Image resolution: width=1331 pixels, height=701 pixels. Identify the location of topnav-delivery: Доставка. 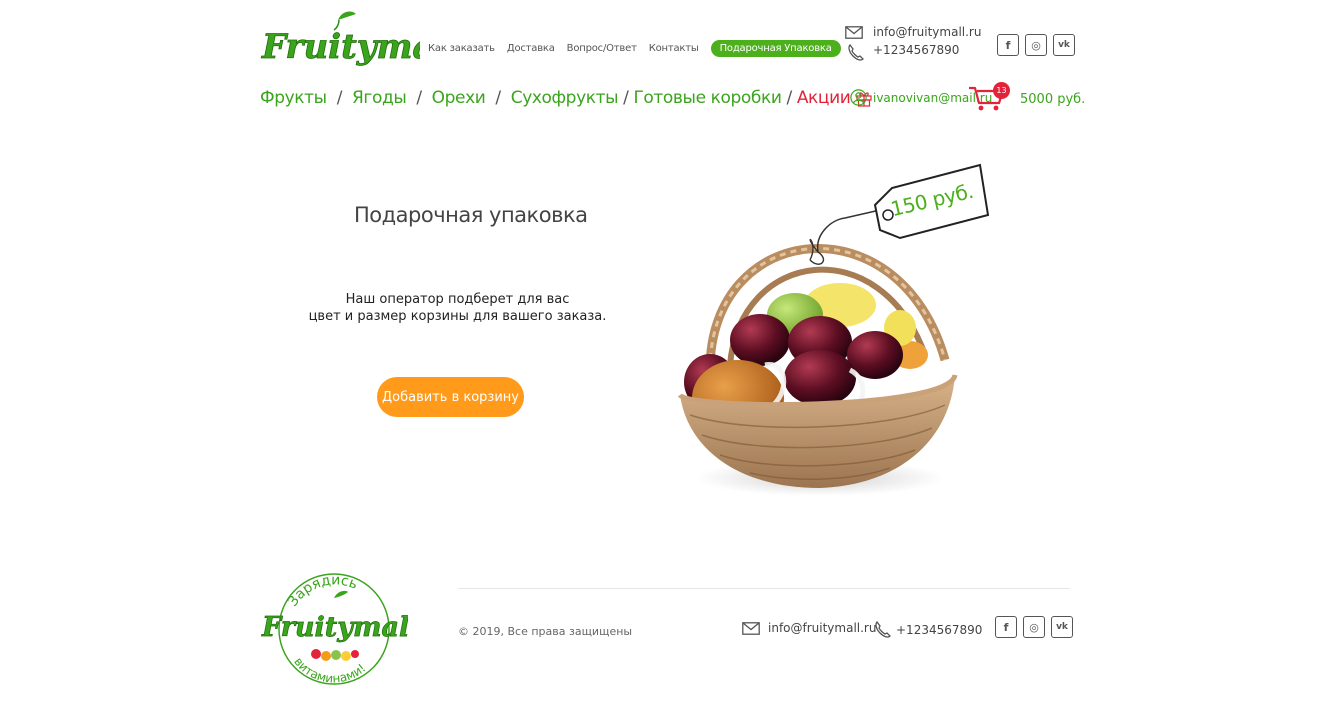
(531, 48).